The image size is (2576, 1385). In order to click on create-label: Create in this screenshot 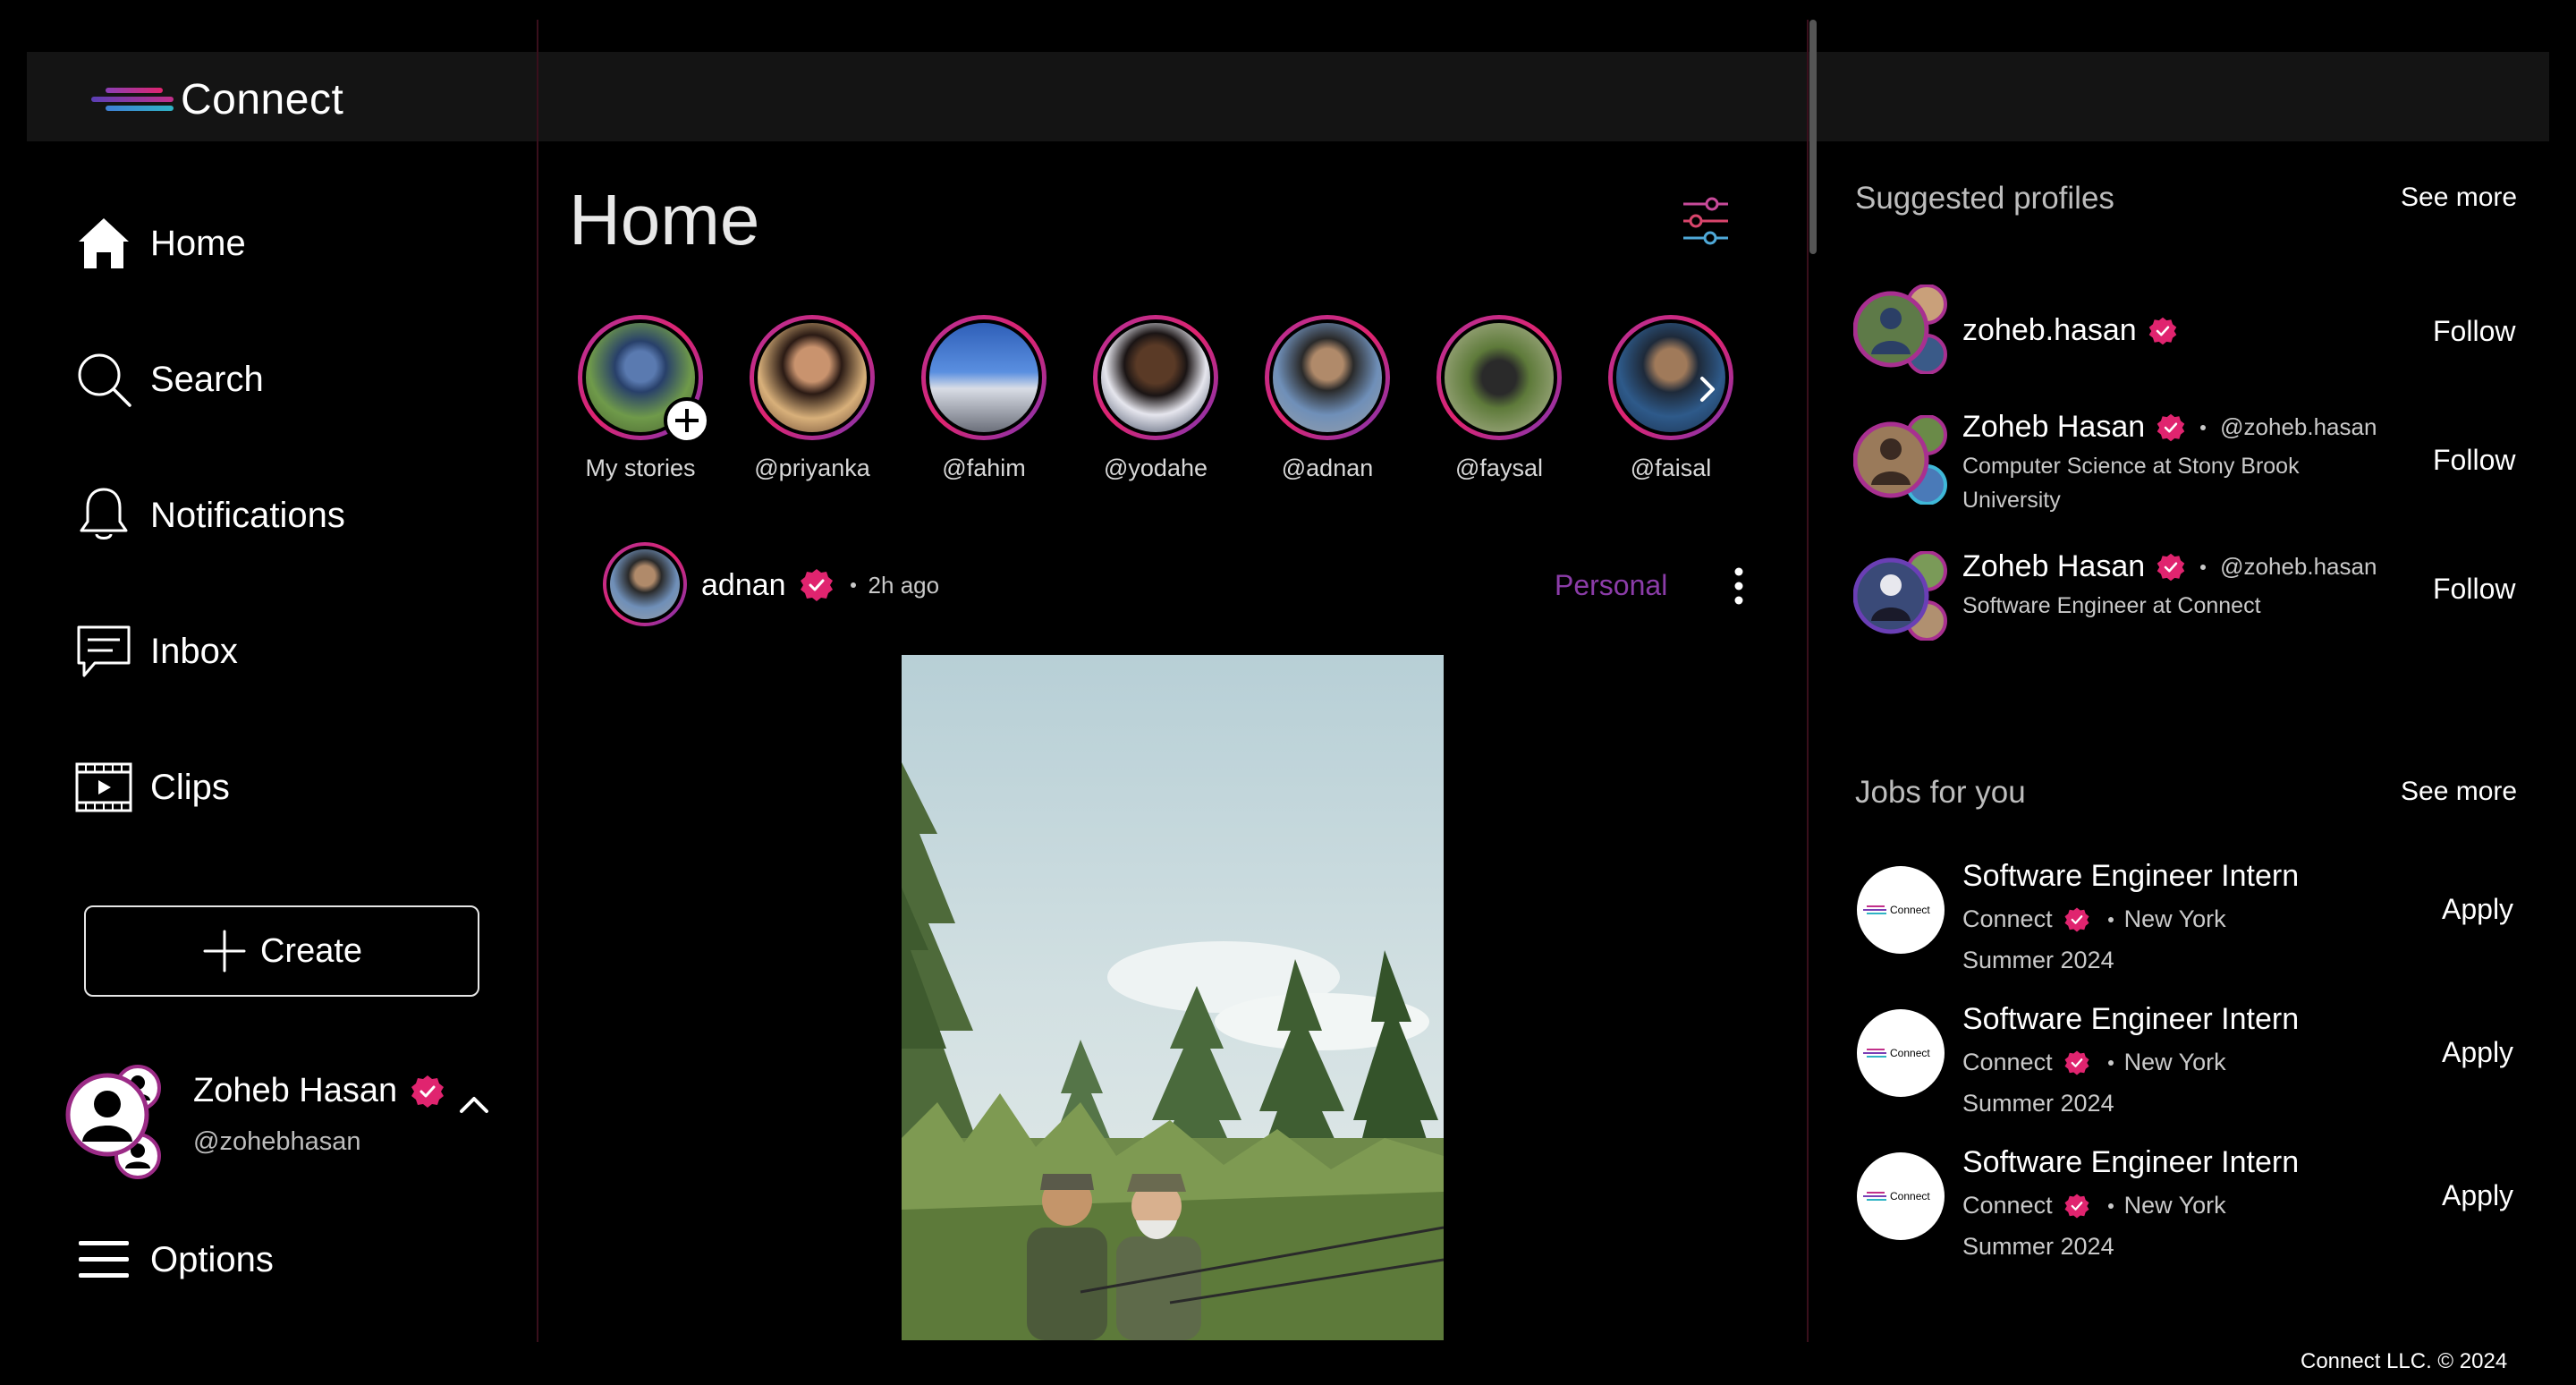, I will do `click(311, 950)`.